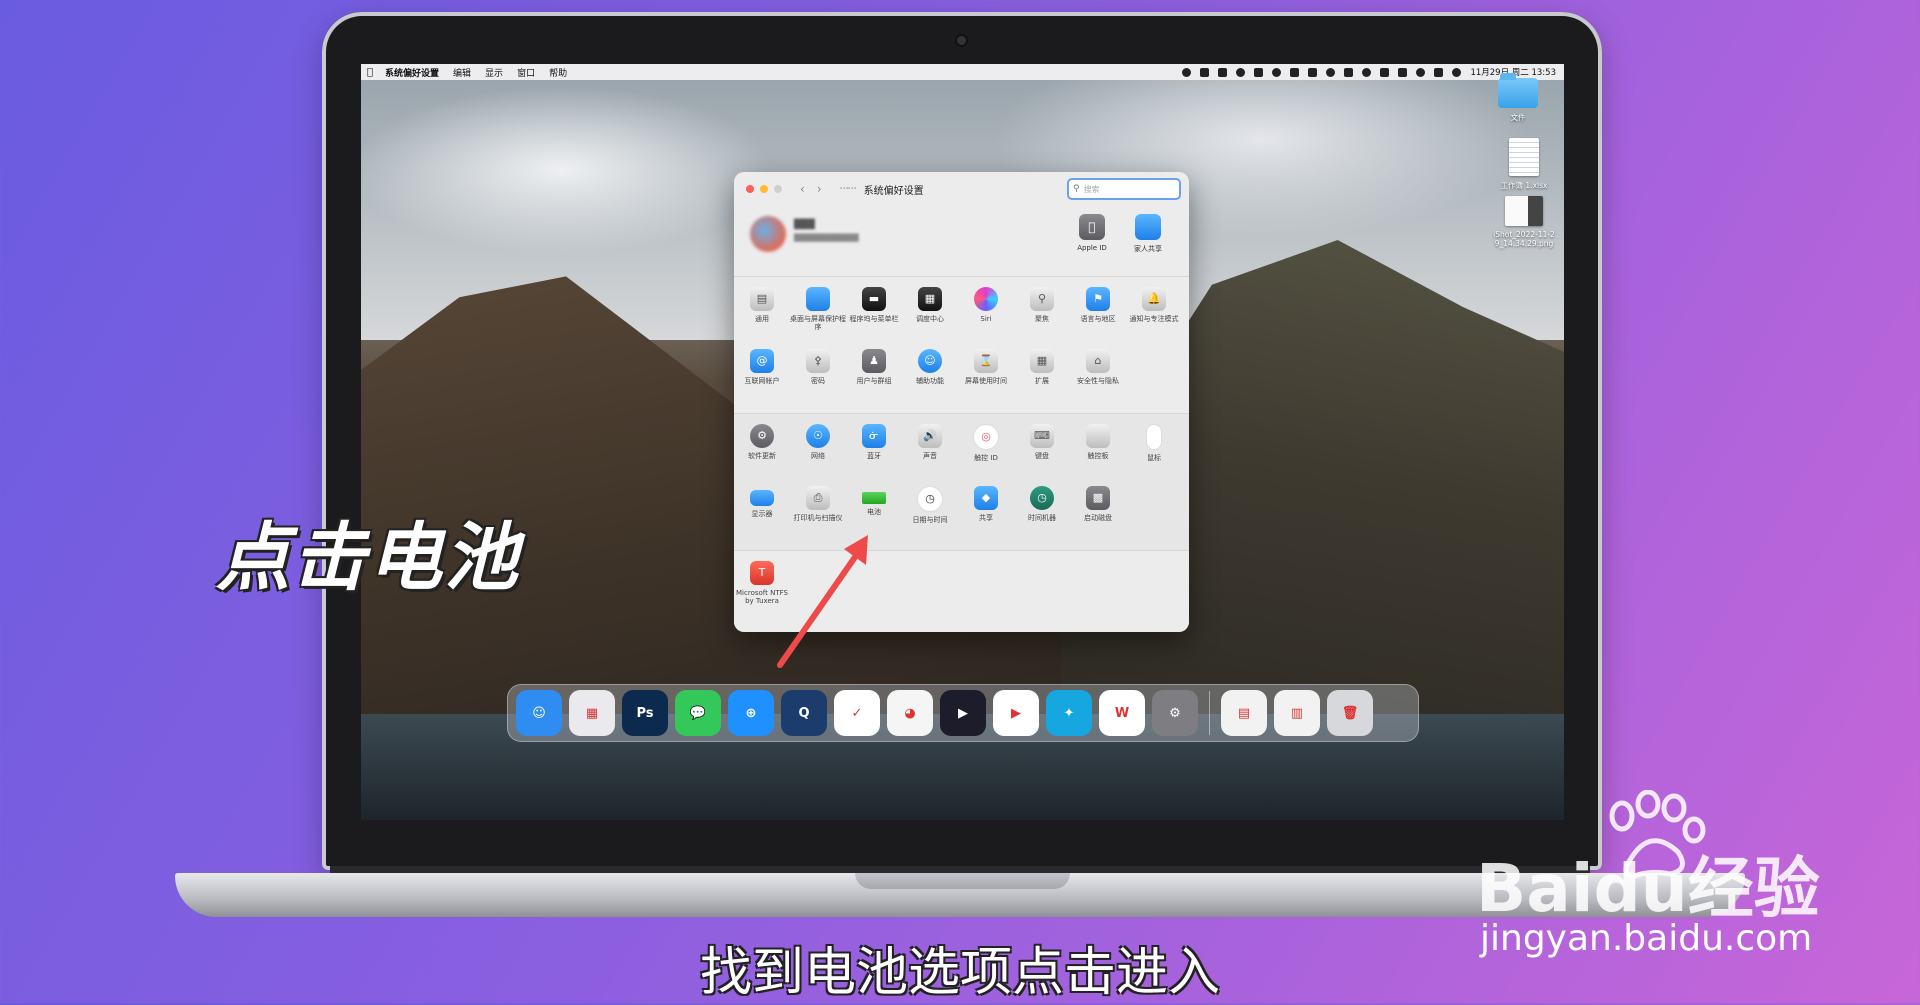 The width and height of the screenshot is (1920, 1005). Describe the element at coordinates (1259, 72) in the screenshot. I see `cloud-status-icon` at that location.